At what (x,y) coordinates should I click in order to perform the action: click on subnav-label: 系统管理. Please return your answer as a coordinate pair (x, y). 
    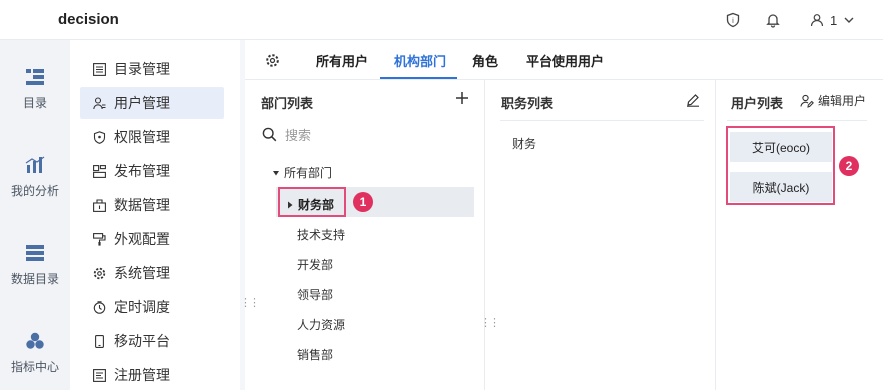
    Looking at the image, I should click on (142, 273).